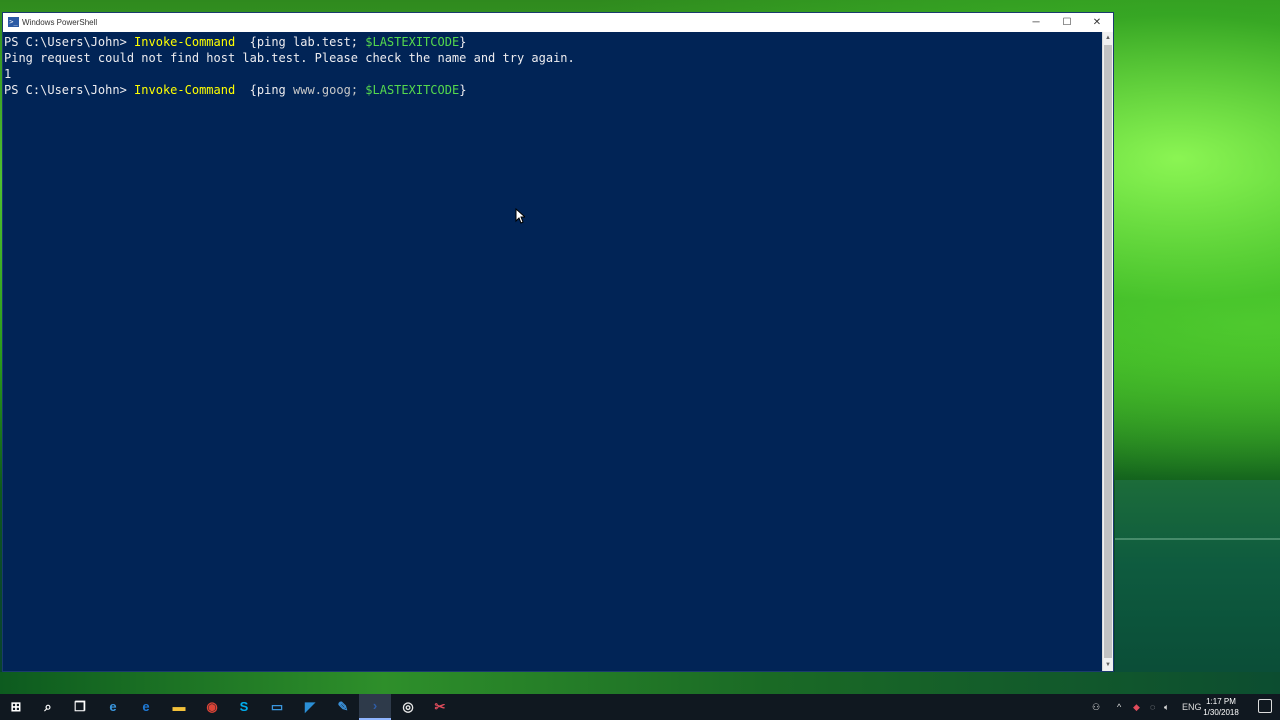 This screenshot has height=720, width=1280. Describe the element at coordinates (1036, 22) in the screenshot. I see `minimize-button: ─` at that location.